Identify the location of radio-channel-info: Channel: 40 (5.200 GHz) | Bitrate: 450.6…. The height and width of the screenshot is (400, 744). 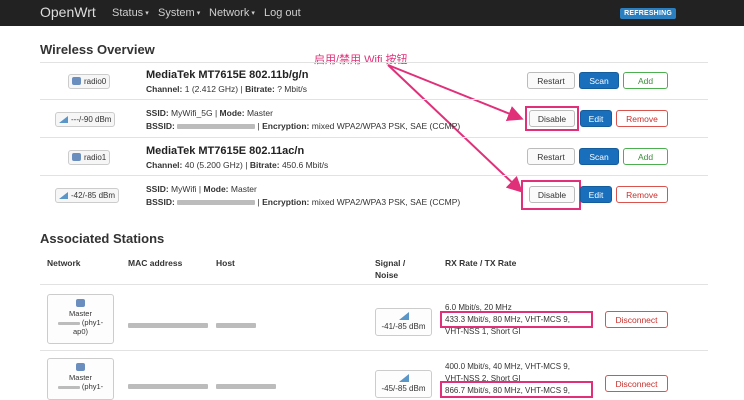
(237, 165).